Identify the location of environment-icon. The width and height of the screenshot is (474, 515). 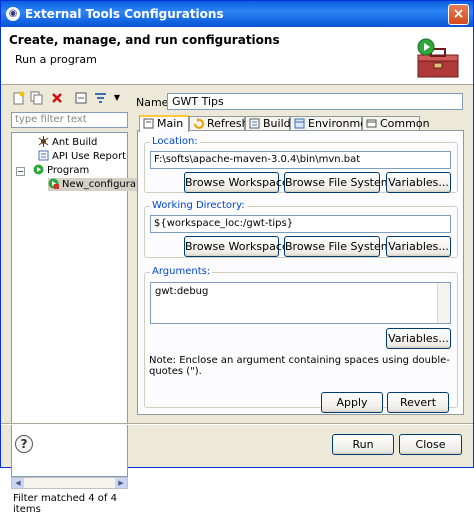
(299, 123).